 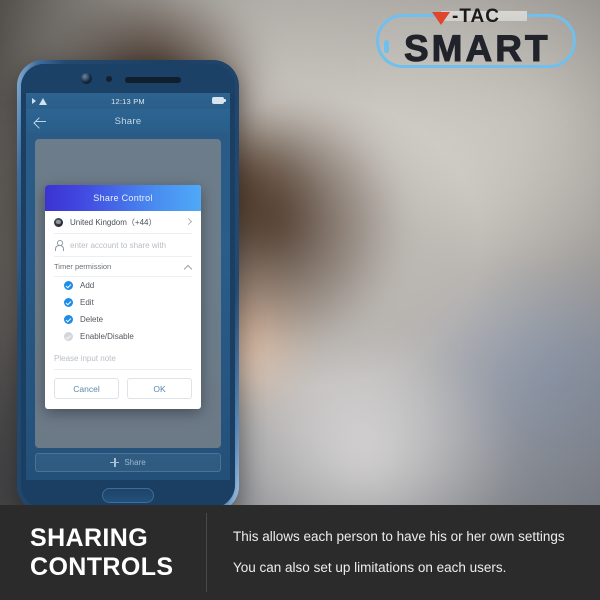 What do you see at coordinates (386, 46) in the screenshot?
I see `logo-accent-dot` at bounding box center [386, 46].